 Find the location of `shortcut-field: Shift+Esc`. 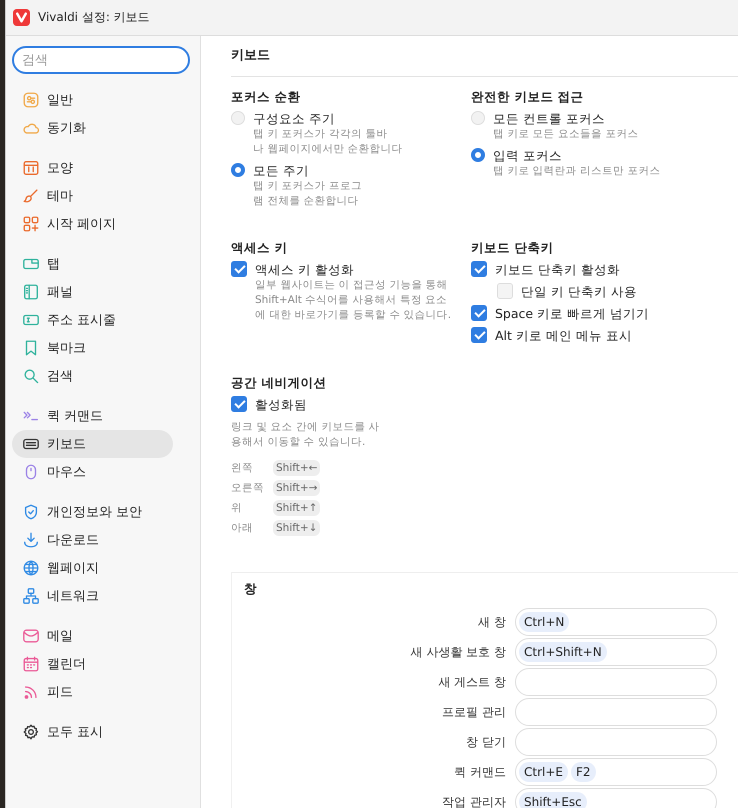

shortcut-field: Shift+Esc is located at coordinates (616, 798).